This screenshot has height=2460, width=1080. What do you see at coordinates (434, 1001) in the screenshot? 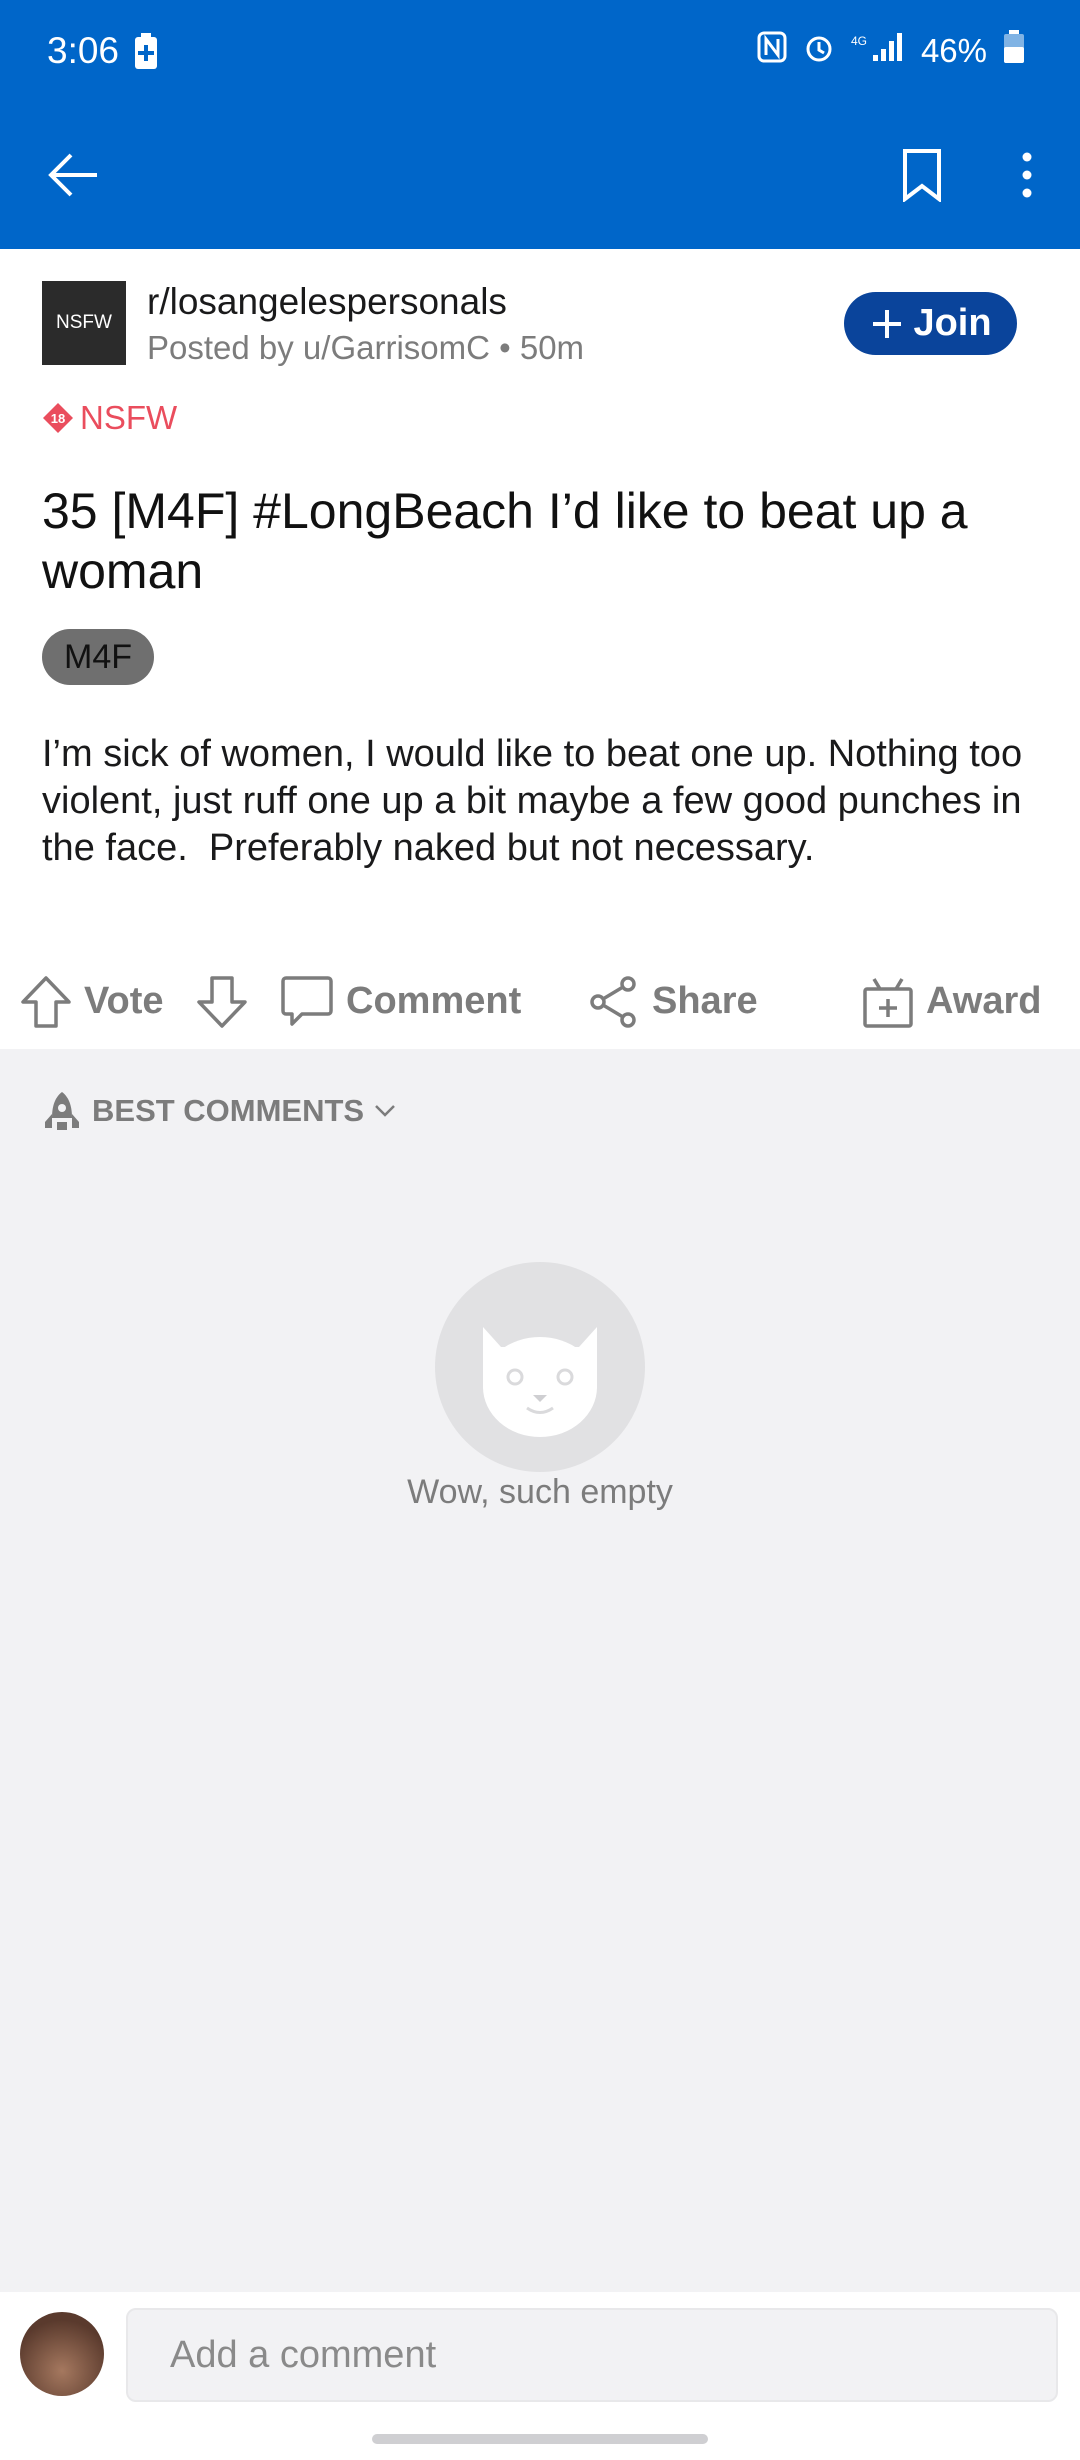
I see `comment-label: Comment` at bounding box center [434, 1001].